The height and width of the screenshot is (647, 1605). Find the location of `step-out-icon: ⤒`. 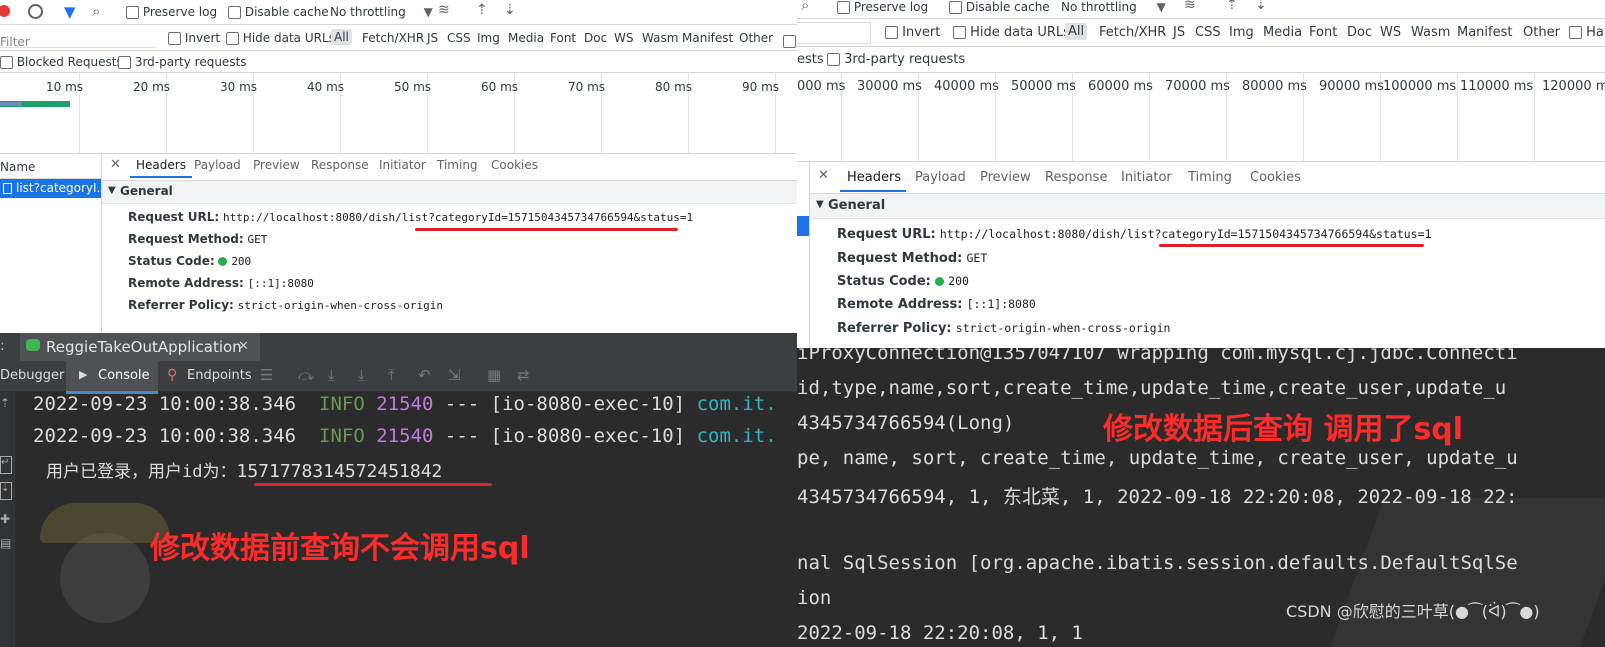

step-out-icon: ⤒ is located at coordinates (391, 375).